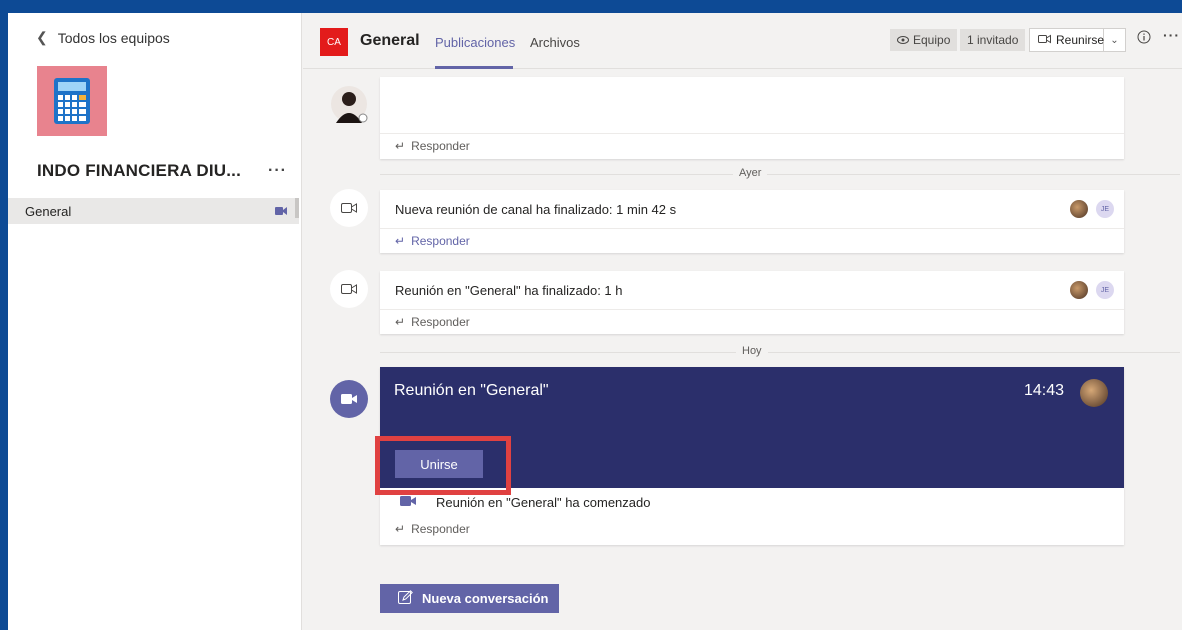  I want to click on more-options-icon: ···, so click(1171, 35).